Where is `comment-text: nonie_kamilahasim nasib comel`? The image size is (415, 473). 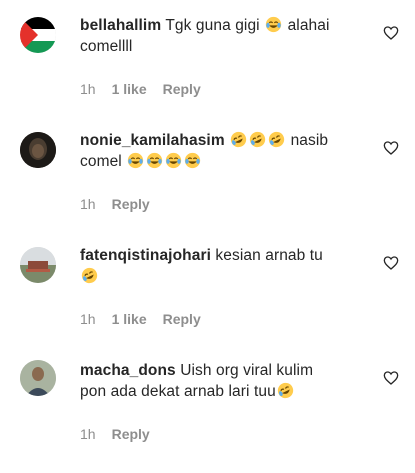
comment-text: nonie_kamilahasim nasib comel is located at coordinates (225, 151).